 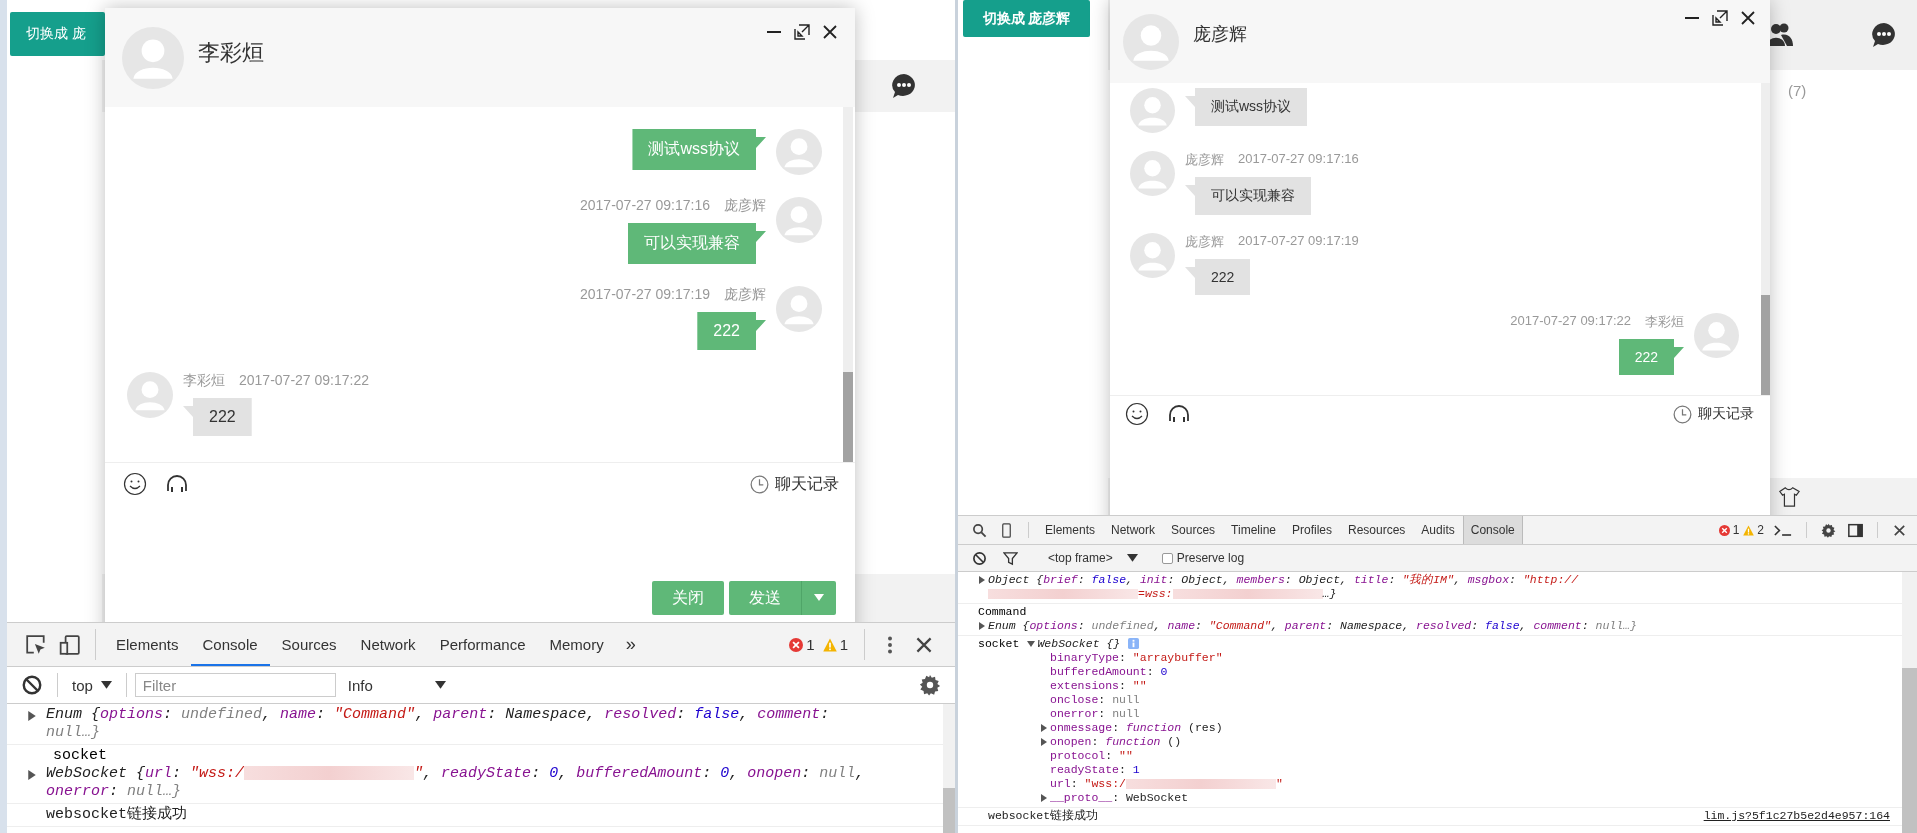 What do you see at coordinates (1253, 530) in the screenshot?
I see `devtools-tab: Timeline` at bounding box center [1253, 530].